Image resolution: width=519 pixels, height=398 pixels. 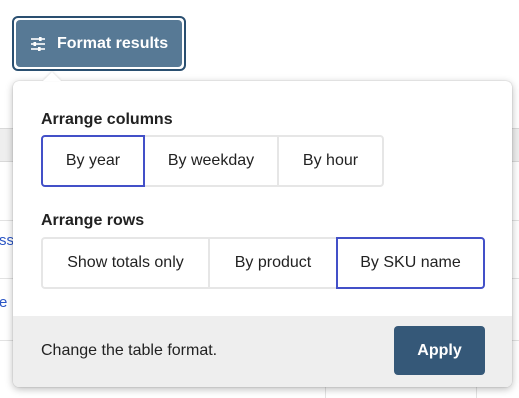 I want to click on columns-option-by-hour: By hour, so click(x=330, y=161).